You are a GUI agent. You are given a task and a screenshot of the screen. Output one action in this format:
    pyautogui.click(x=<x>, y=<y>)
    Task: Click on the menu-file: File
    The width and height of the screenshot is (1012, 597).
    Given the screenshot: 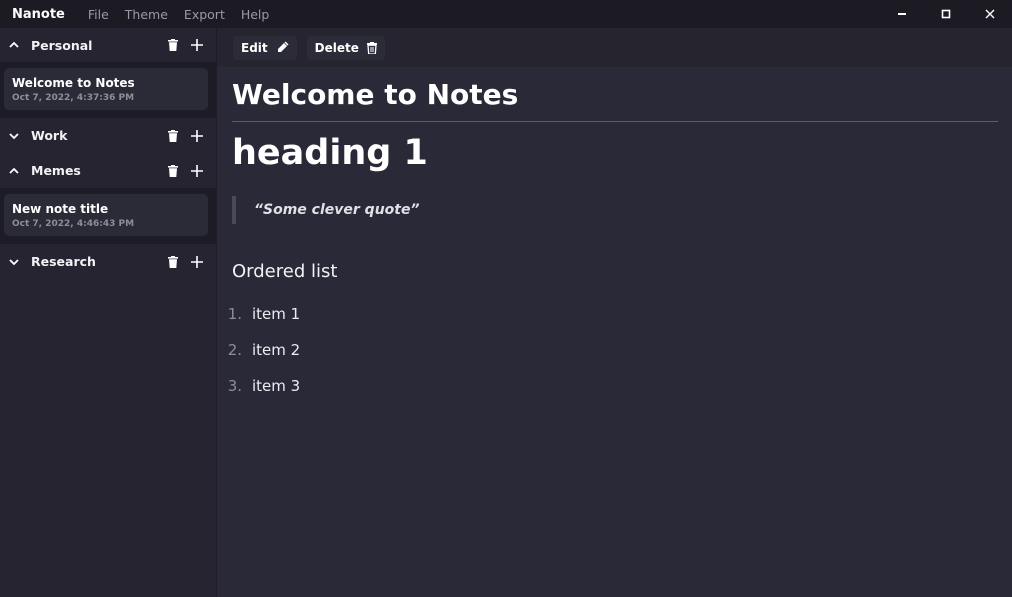 What is the action you would take?
    pyautogui.click(x=98, y=14)
    